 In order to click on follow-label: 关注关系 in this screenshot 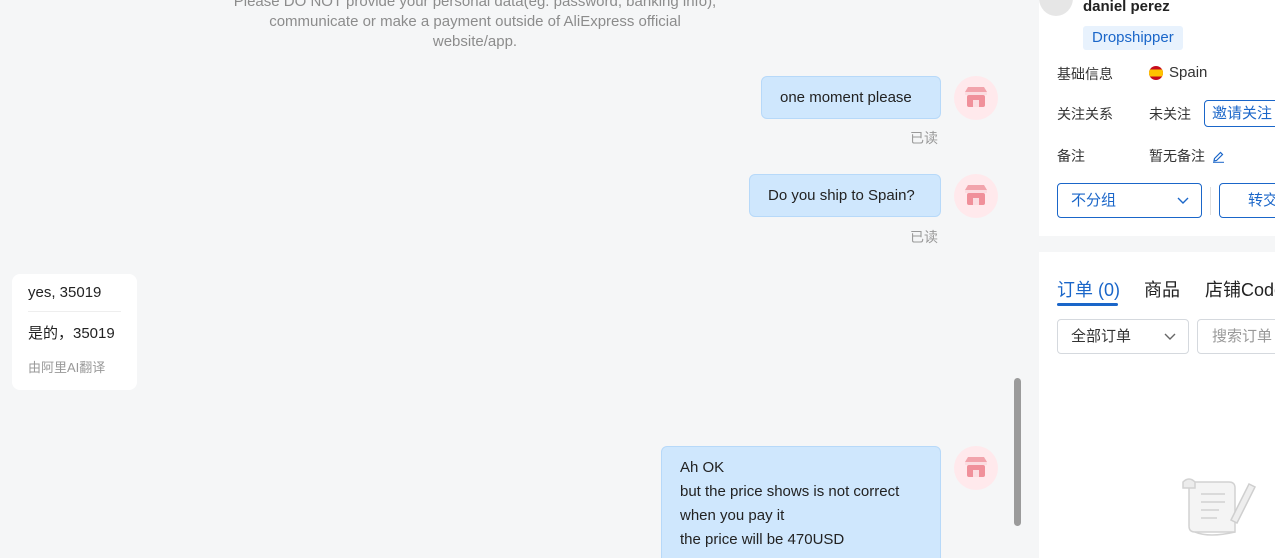, I will do `click(1085, 114)`.